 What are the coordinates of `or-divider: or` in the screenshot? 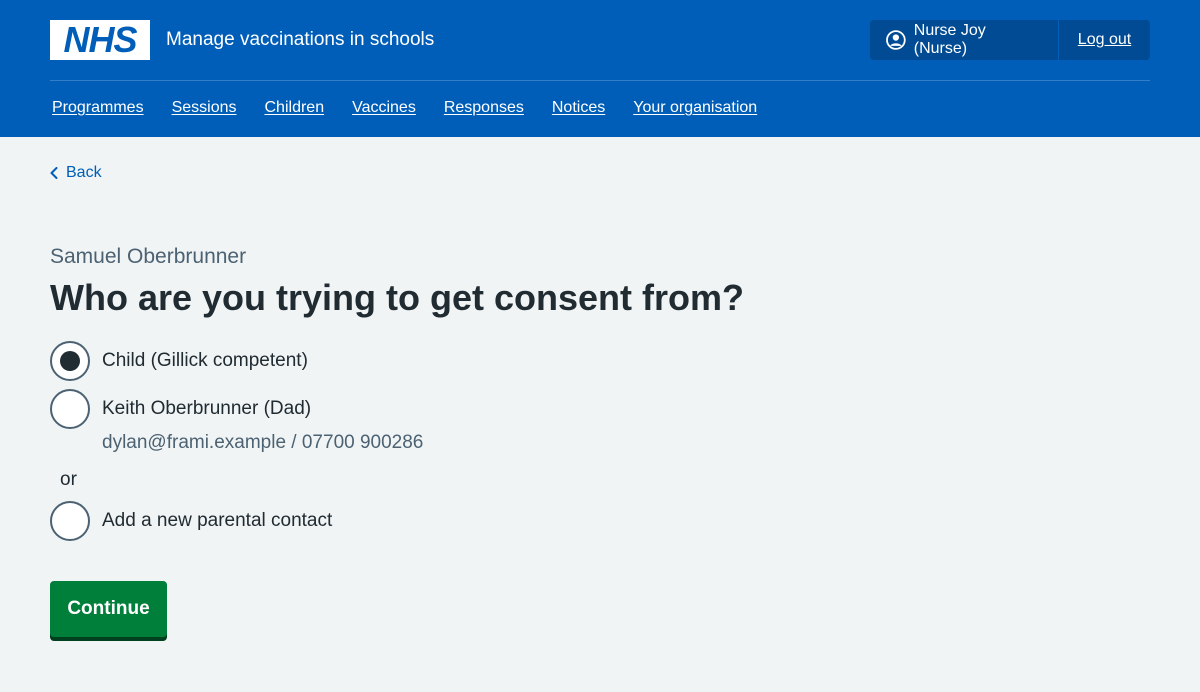 It's located at (68, 479).